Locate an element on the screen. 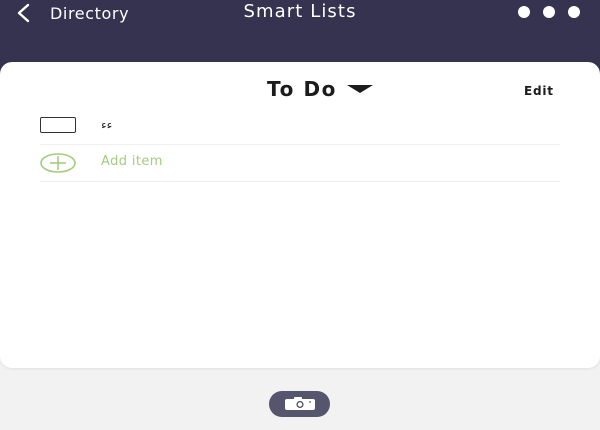  list-title: To Do is located at coordinates (302, 89).